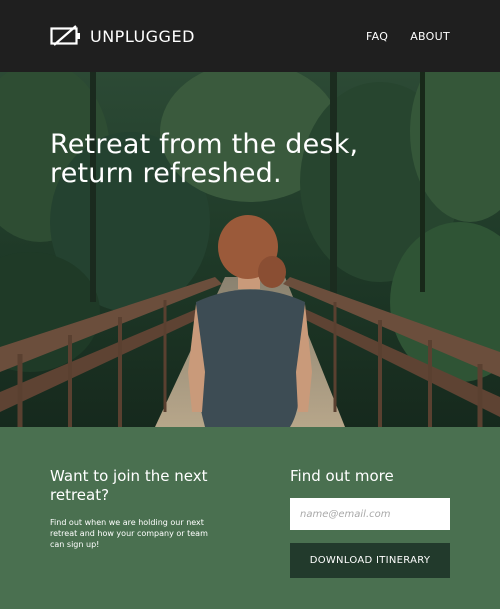 This screenshot has height=609, width=500. Describe the element at coordinates (204, 144) in the screenshot. I see `headline-line-1: Retreat from the desk,` at that location.